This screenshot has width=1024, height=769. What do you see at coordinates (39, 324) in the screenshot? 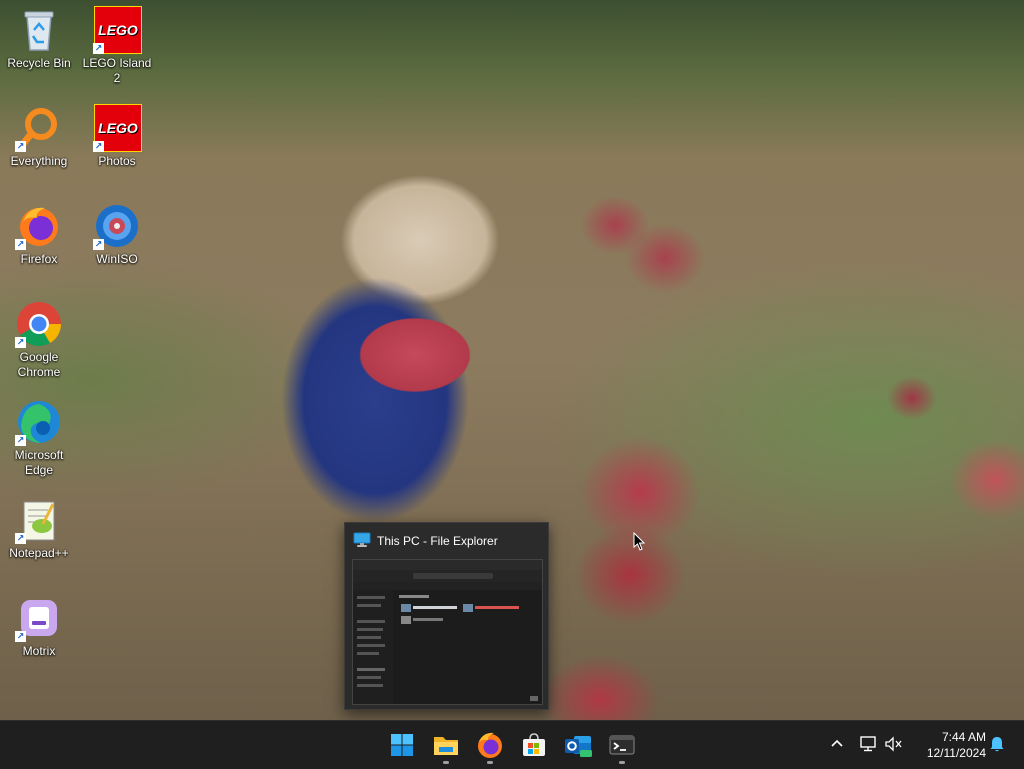
I see `chrome-icon: ↗` at bounding box center [39, 324].